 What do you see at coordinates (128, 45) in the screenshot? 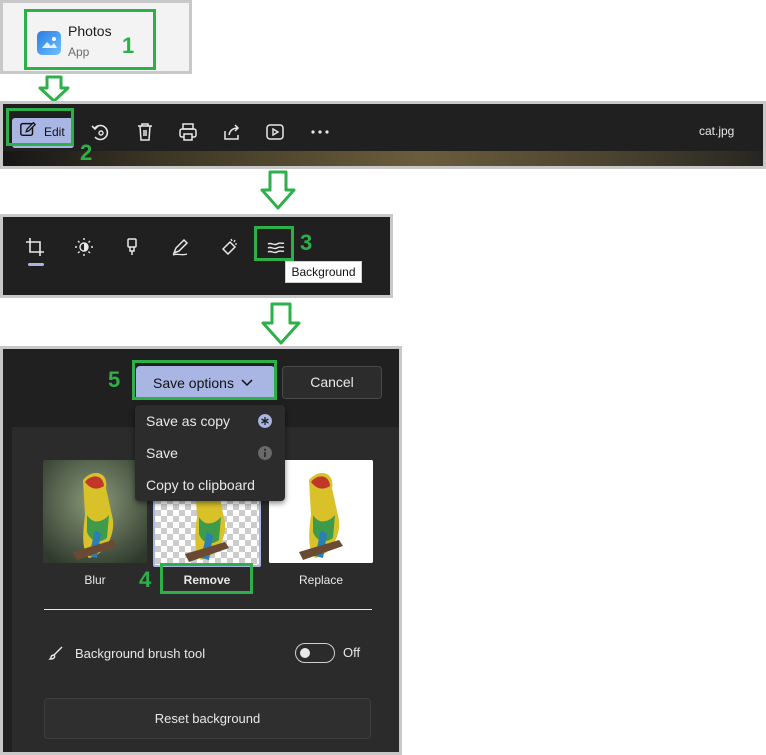
I see `step-number-1: 1` at bounding box center [128, 45].